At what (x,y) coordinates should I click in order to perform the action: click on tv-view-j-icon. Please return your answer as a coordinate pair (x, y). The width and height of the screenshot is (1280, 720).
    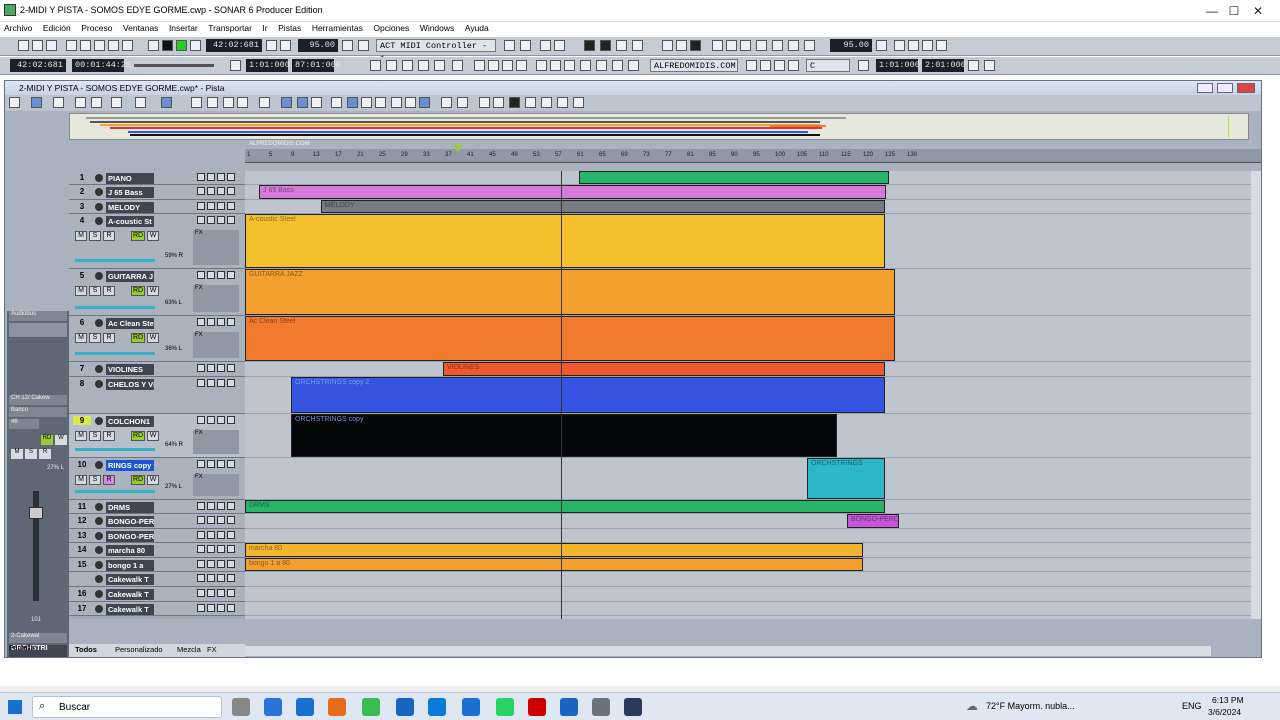
    Looking at the image, I should click on (546, 102).